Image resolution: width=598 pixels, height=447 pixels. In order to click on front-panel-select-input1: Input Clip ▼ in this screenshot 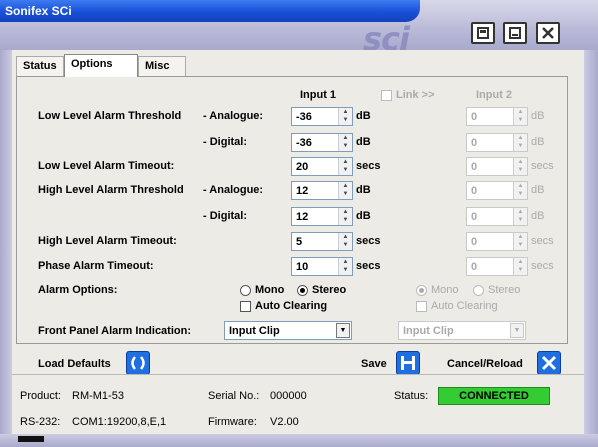, I will do `click(288, 330)`.